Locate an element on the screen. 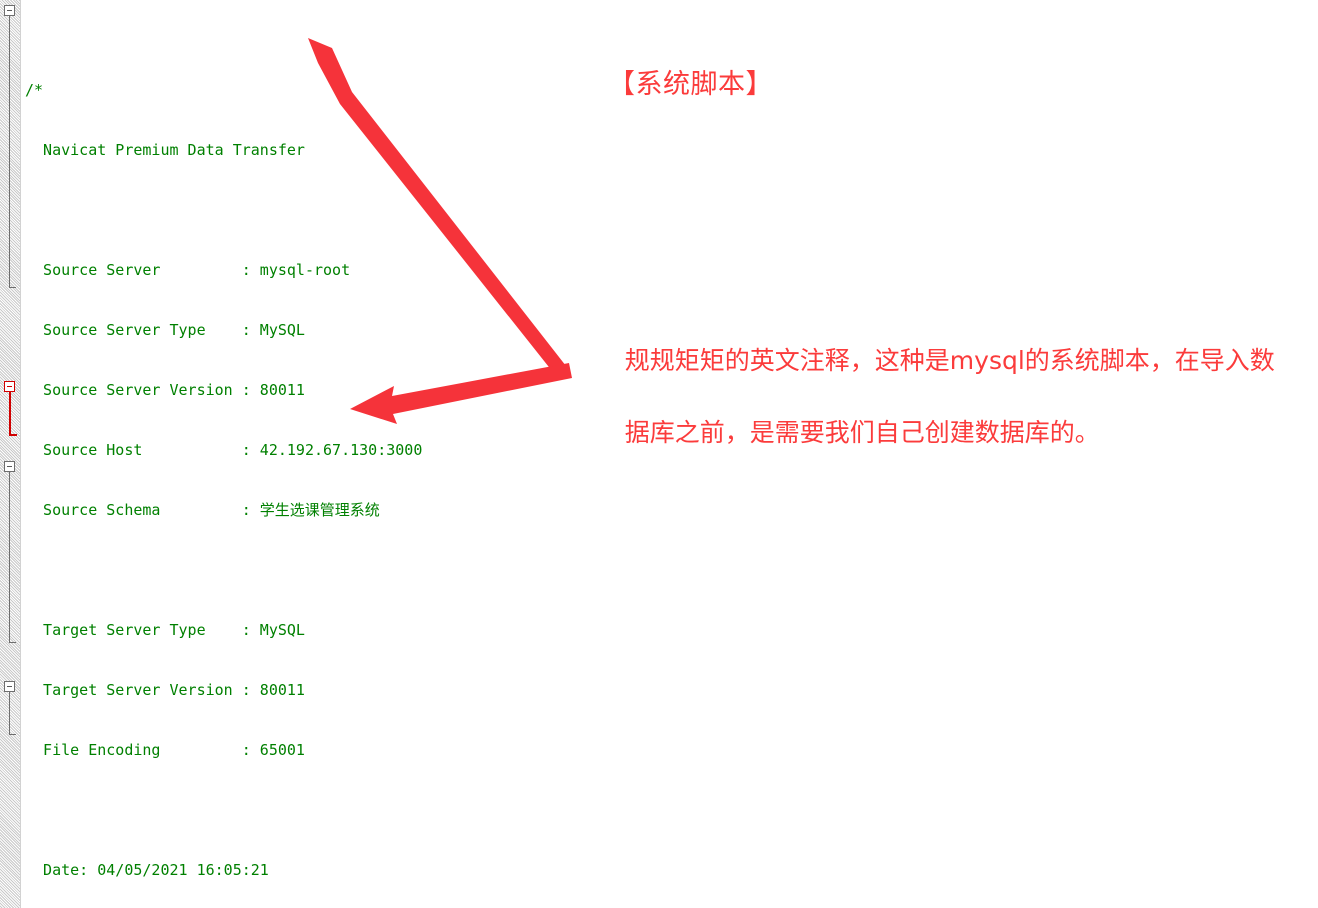 The height and width of the screenshot is (908, 1318). code-line-title: Navicat Premium Data Transfer is located at coordinates (669, 150).